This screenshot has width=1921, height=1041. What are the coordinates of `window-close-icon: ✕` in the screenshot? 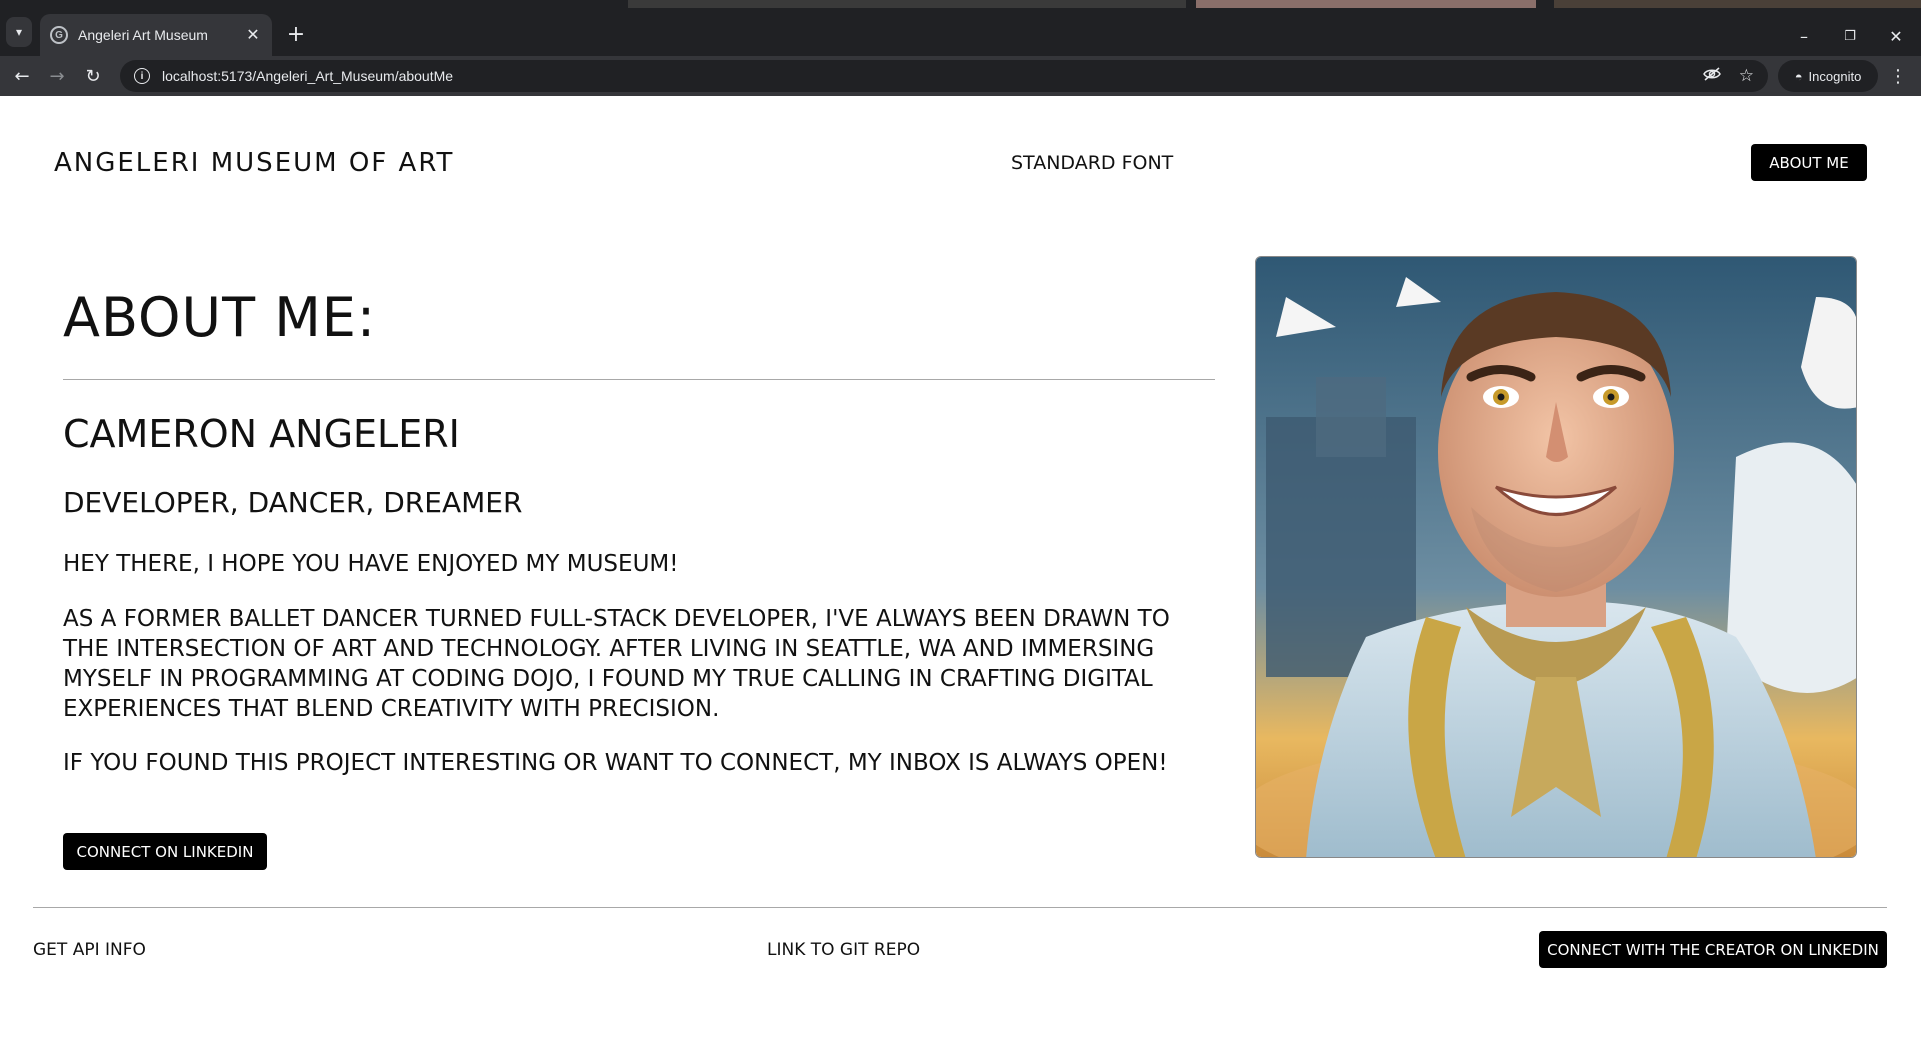 It's located at (1896, 36).